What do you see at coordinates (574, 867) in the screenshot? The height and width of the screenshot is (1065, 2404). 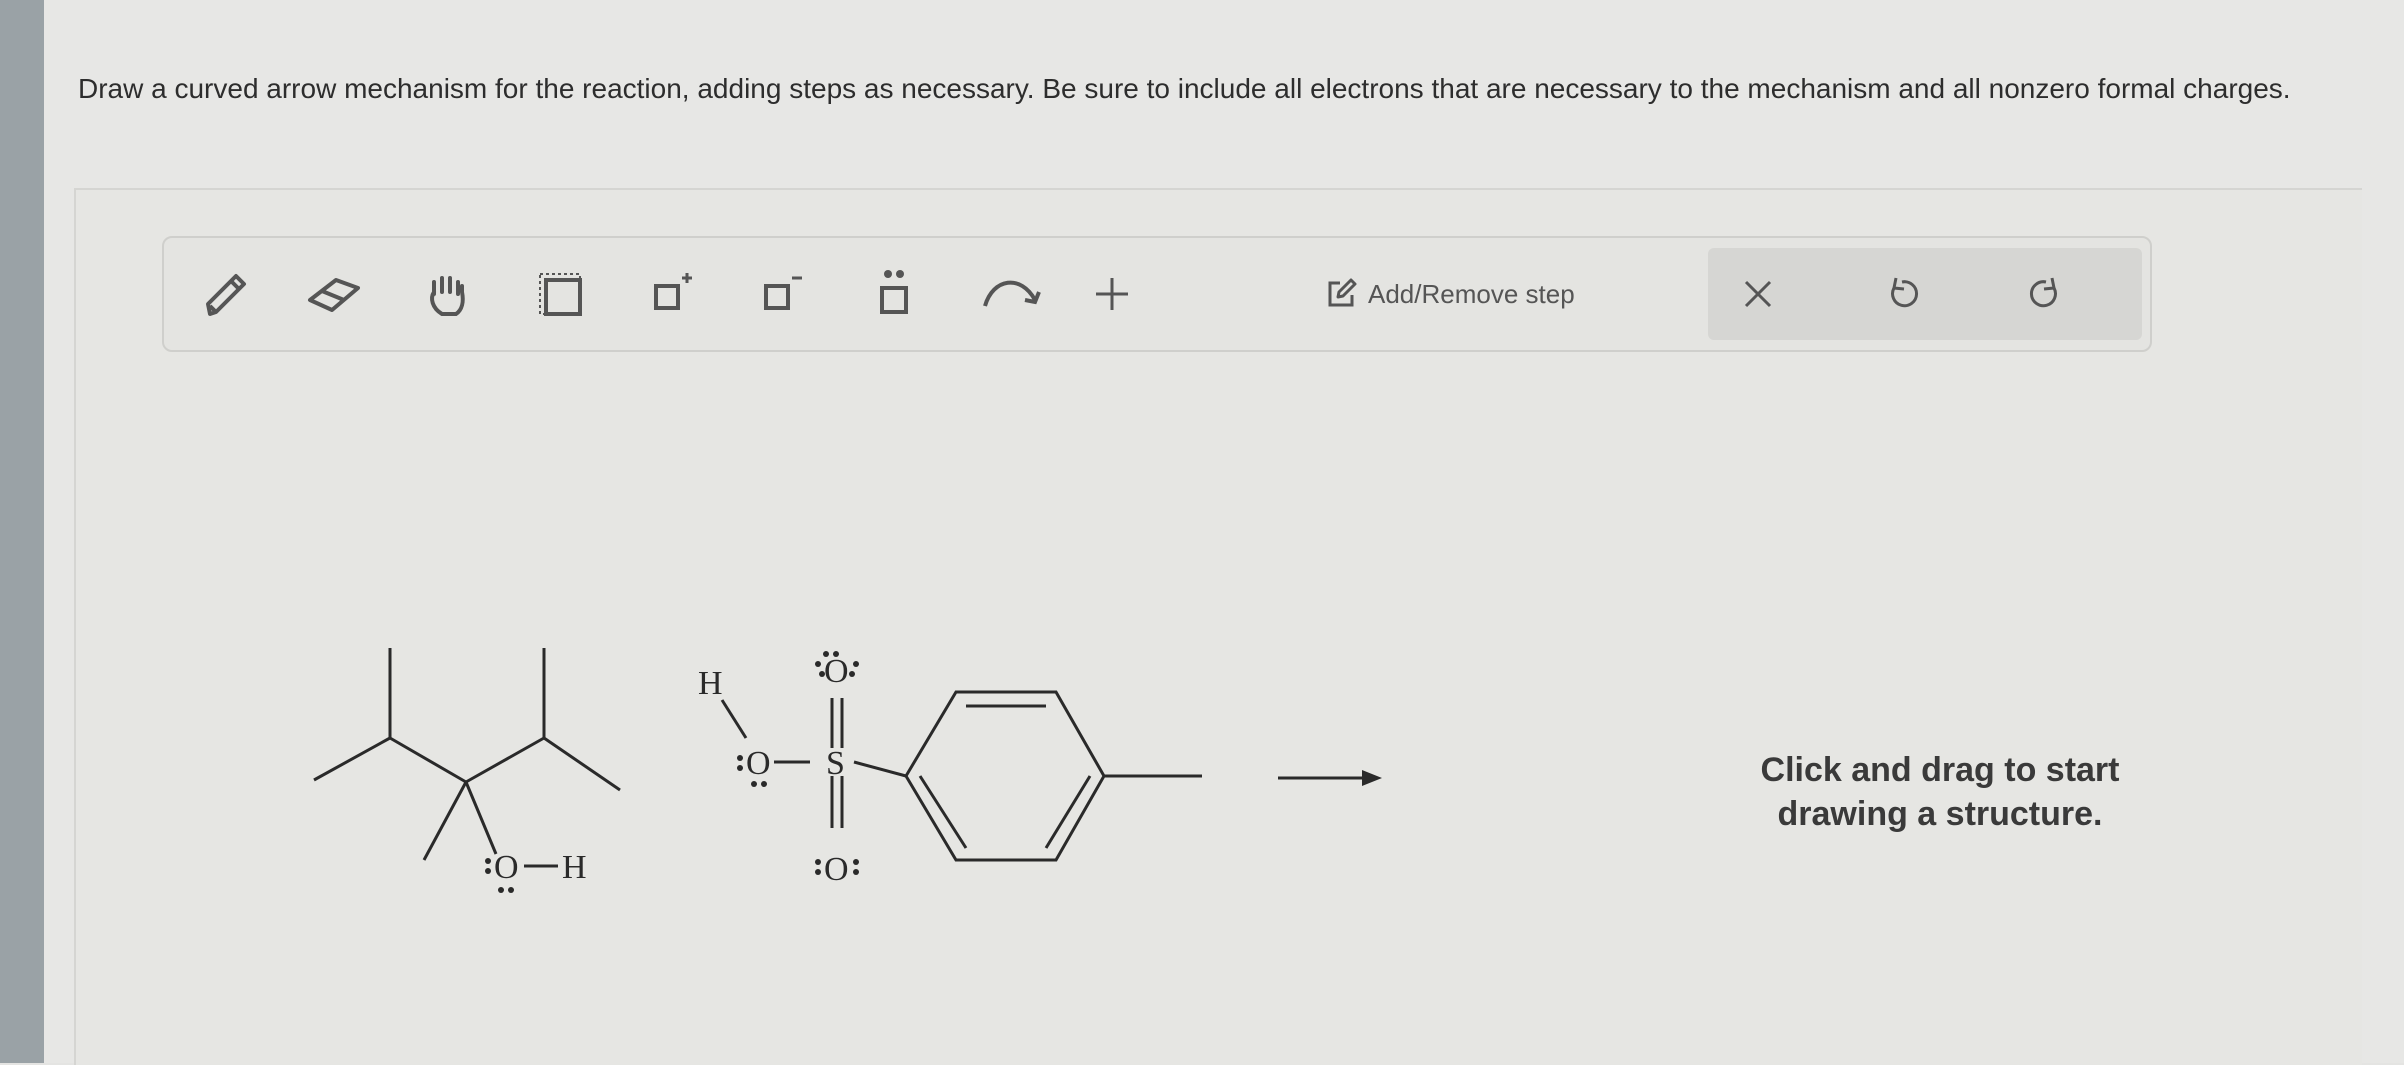 I see `alcohol-hydrogen-label: H` at bounding box center [574, 867].